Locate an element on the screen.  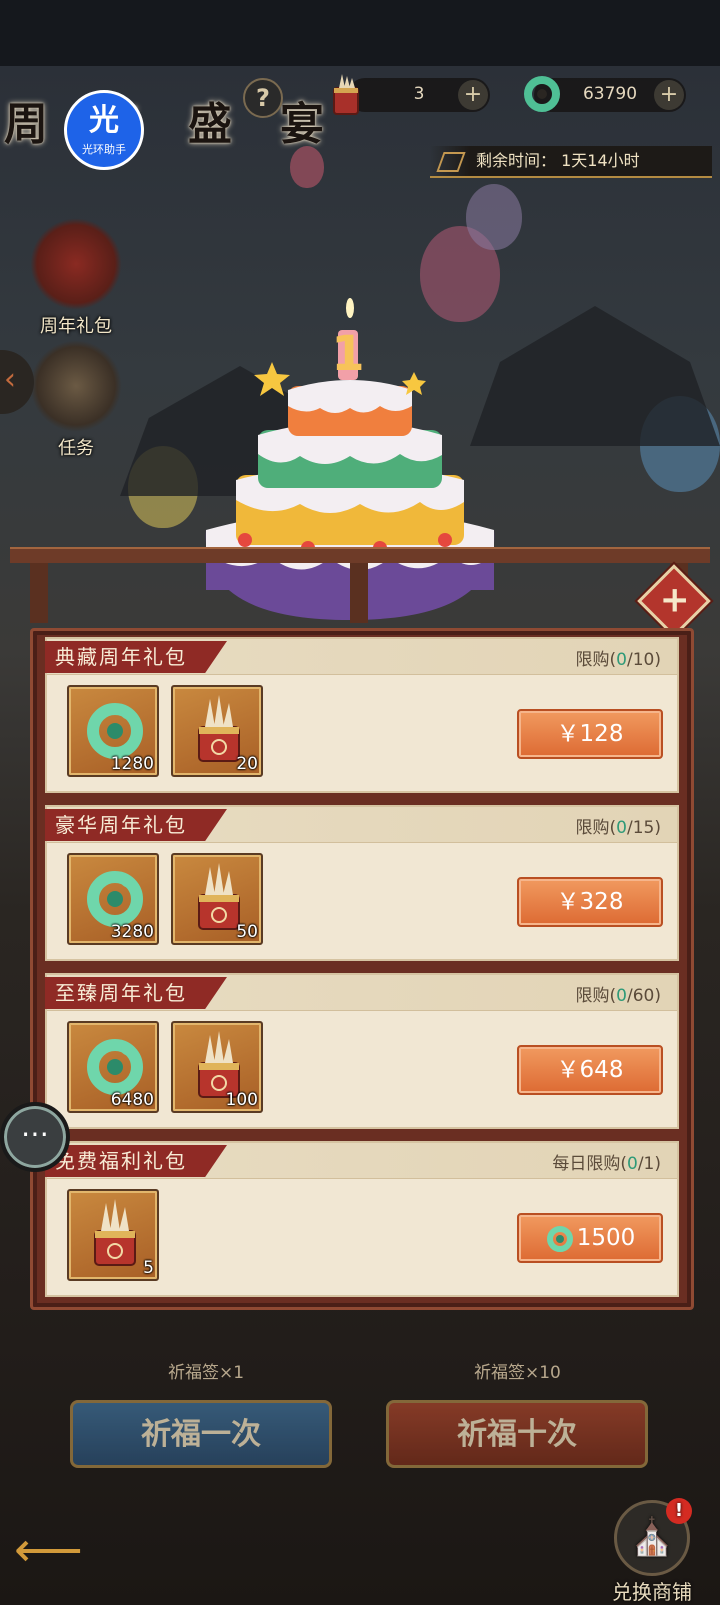
close-icon: + is located at coordinates (674, 600).